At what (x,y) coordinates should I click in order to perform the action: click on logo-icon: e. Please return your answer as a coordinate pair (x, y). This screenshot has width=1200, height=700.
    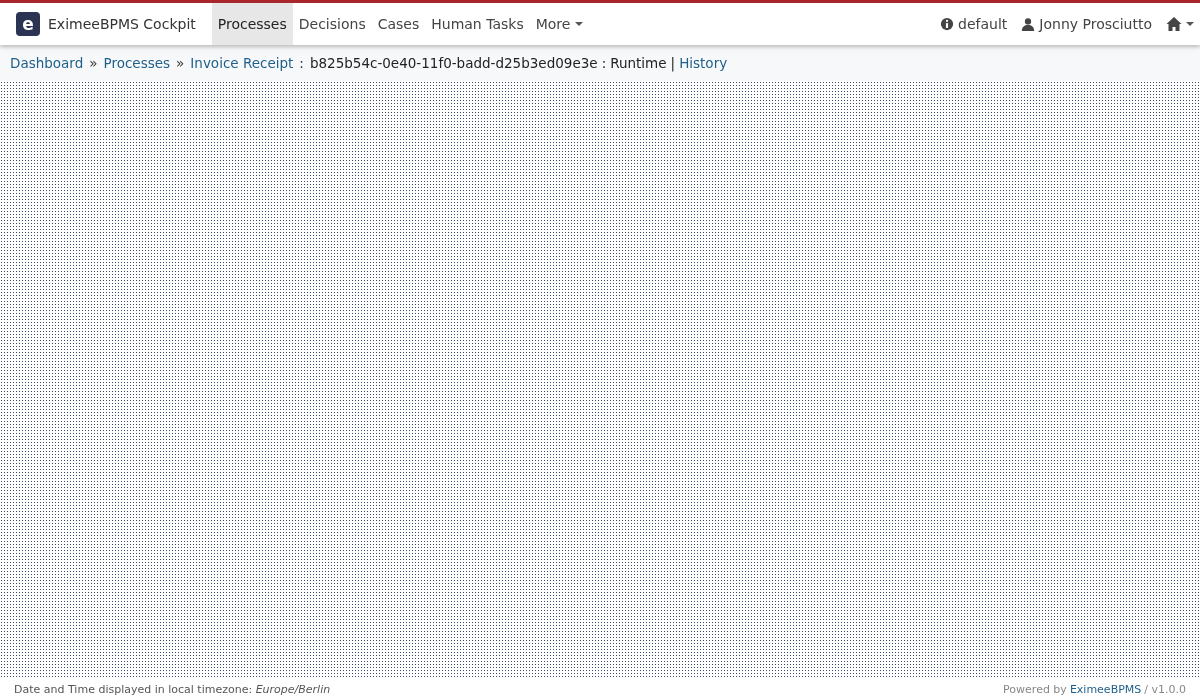
    Looking at the image, I should click on (28, 24).